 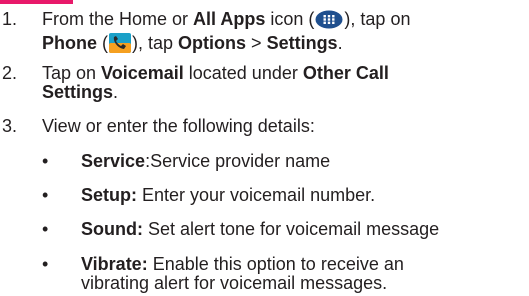 I want to click on bullet-desc: :Service provider name, so click(x=238, y=161).